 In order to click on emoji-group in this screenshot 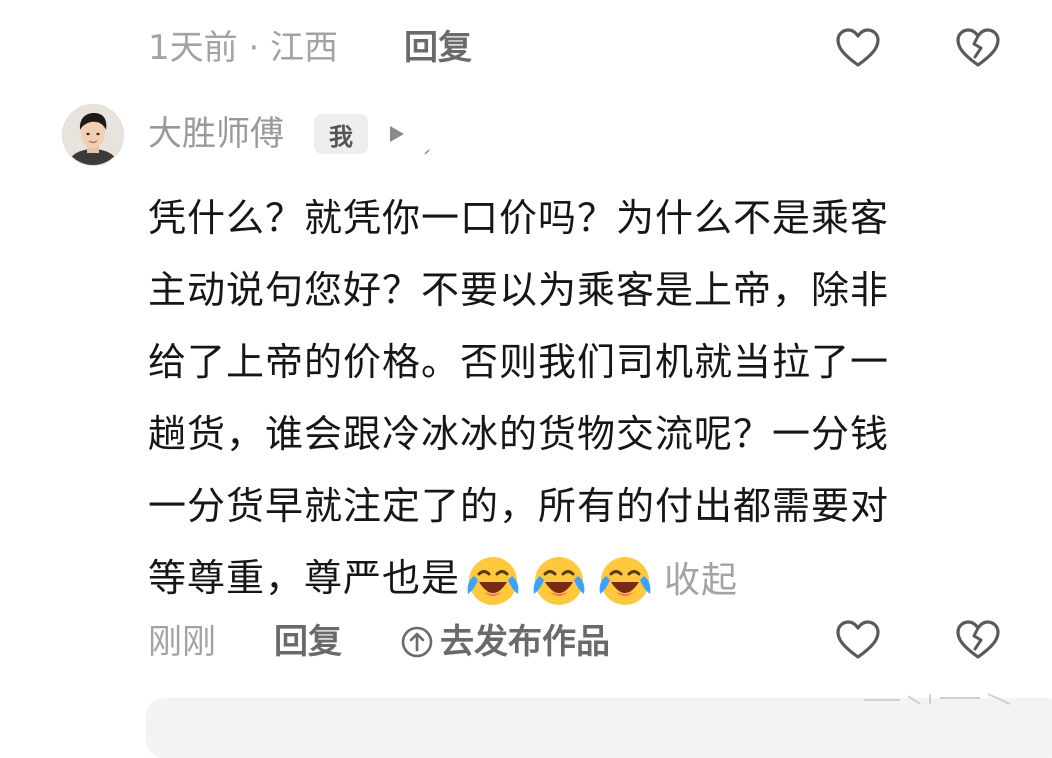, I will do `click(559, 581)`.